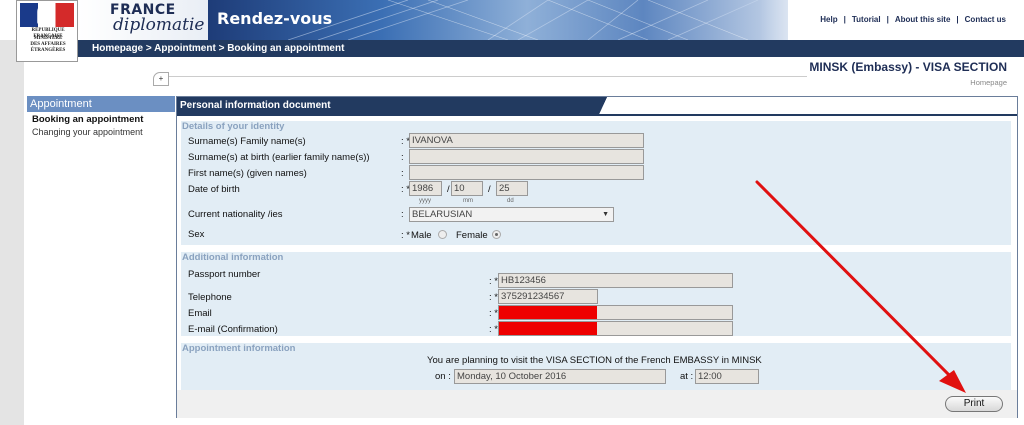  I want to click on menu-item-booking: Booking an appointment, so click(87, 119).